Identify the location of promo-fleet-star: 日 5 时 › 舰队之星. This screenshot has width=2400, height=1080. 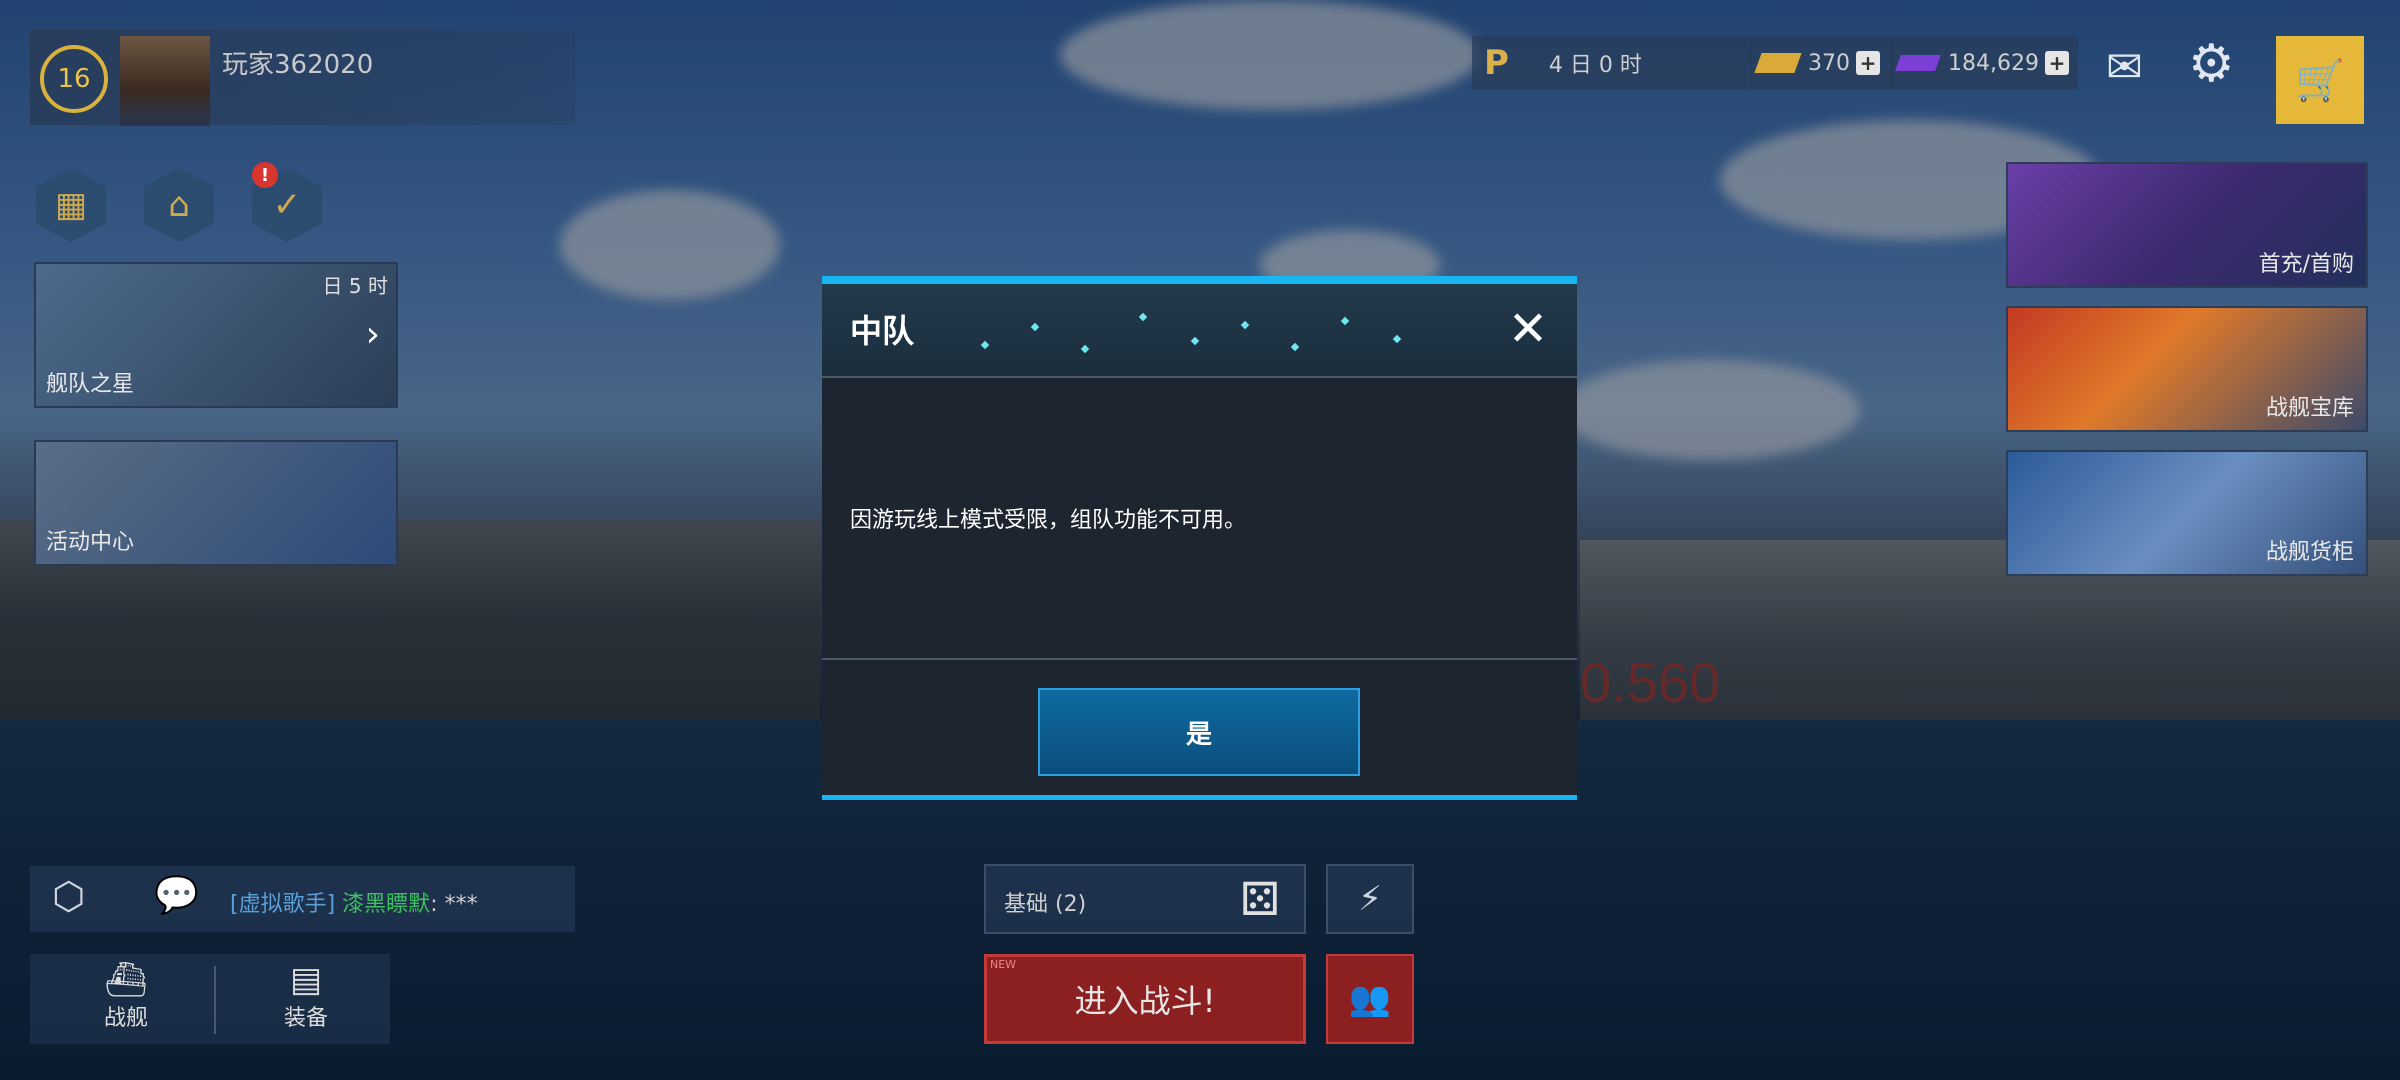
(216, 335).